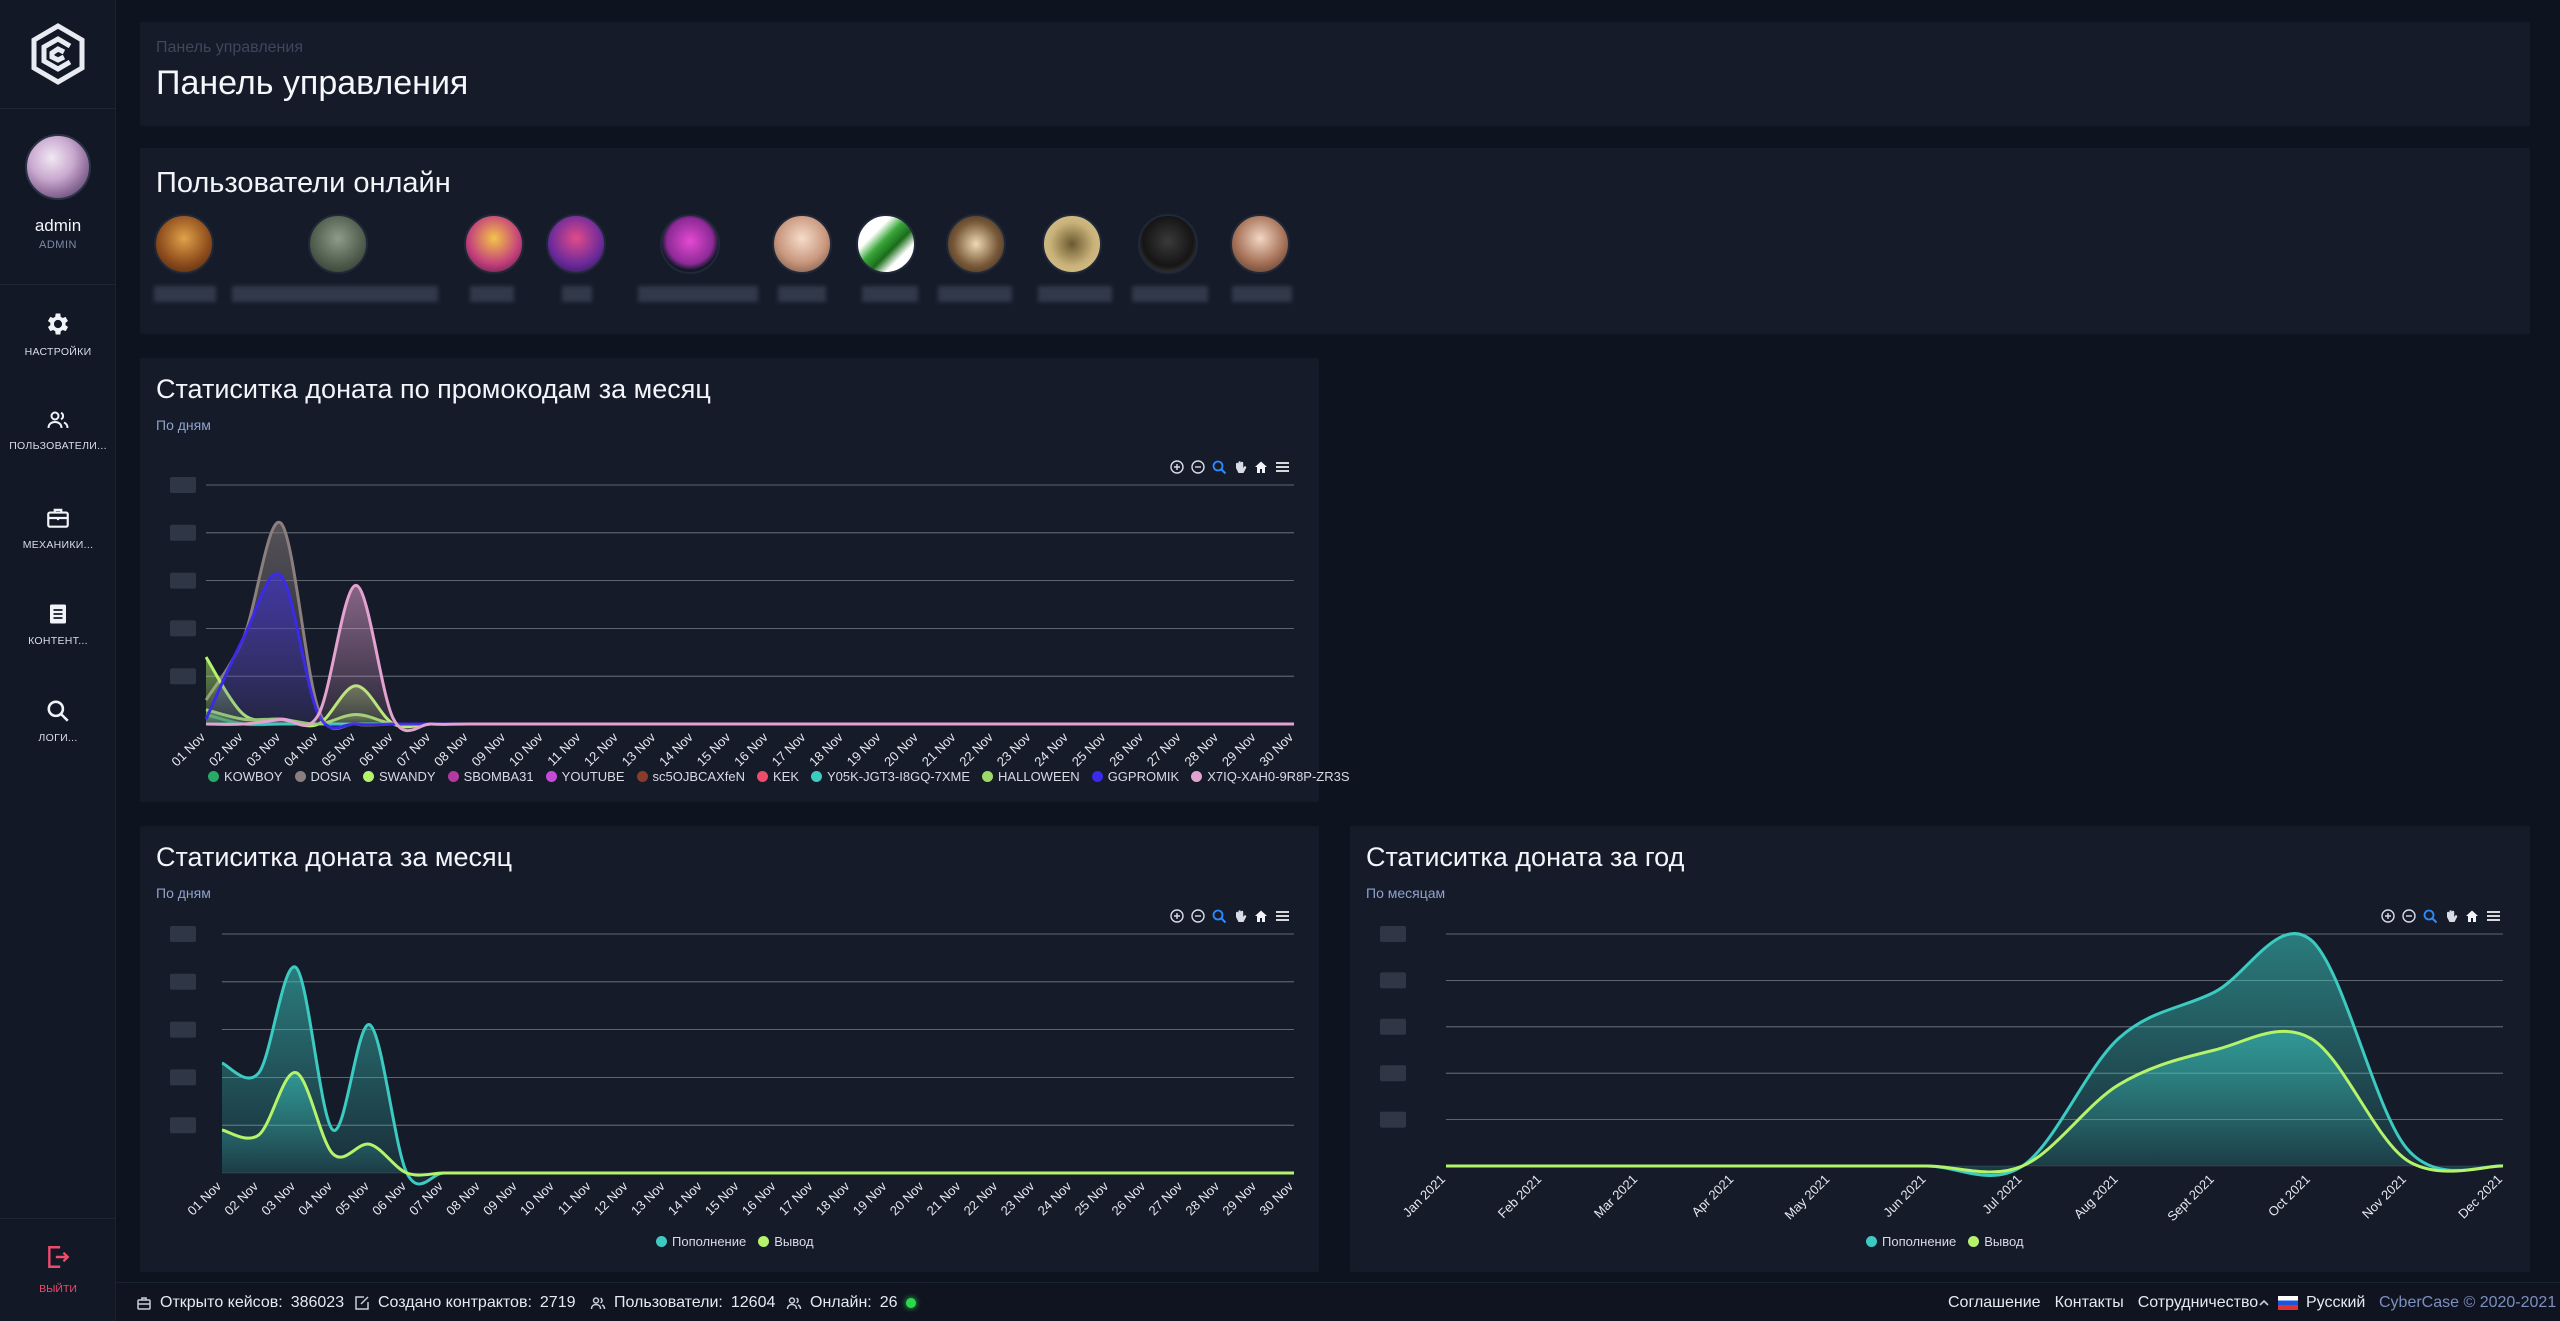  What do you see at coordinates (1239, 749) in the screenshot?
I see `x-tick-label: 29 Nov` at bounding box center [1239, 749].